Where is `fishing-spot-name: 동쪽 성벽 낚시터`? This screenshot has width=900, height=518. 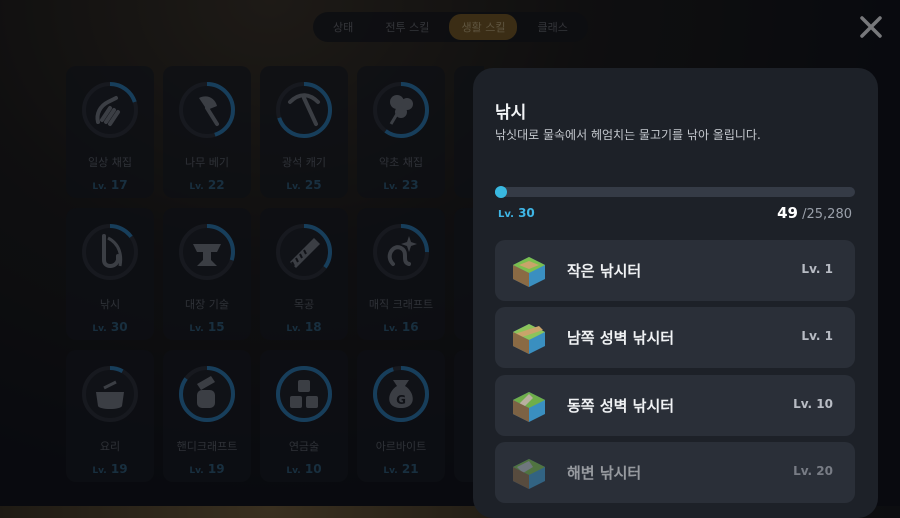
fishing-spot-name: 동쪽 성벽 낚시터 is located at coordinates (621, 406).